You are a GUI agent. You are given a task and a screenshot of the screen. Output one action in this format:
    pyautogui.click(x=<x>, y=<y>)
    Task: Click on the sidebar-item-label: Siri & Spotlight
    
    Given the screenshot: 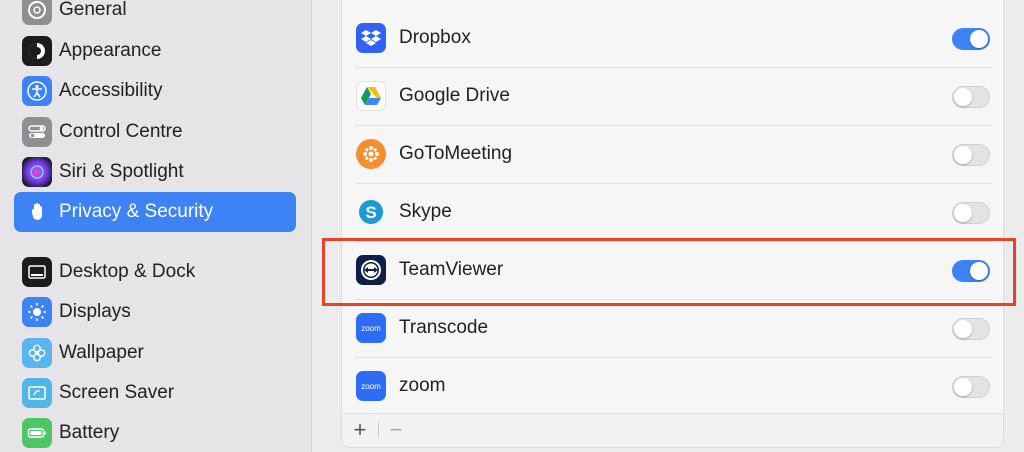 What is the action you would take?
    pyautogui.click(x=121, y=171)
    